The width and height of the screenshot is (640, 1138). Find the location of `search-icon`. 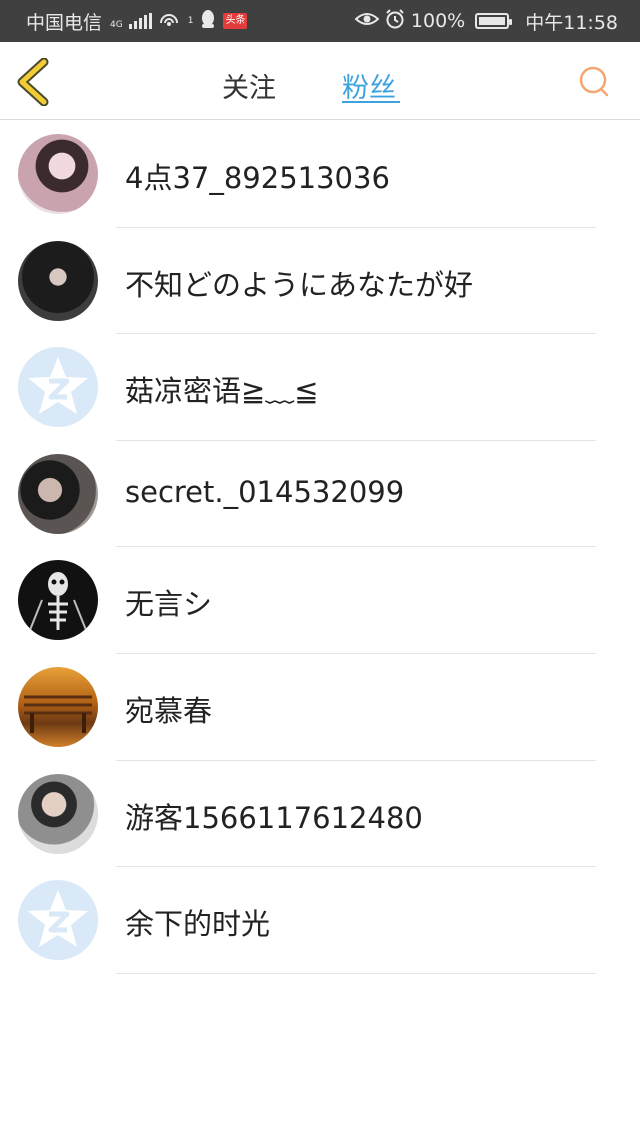

search-icon is located at coordinates (594, 81).